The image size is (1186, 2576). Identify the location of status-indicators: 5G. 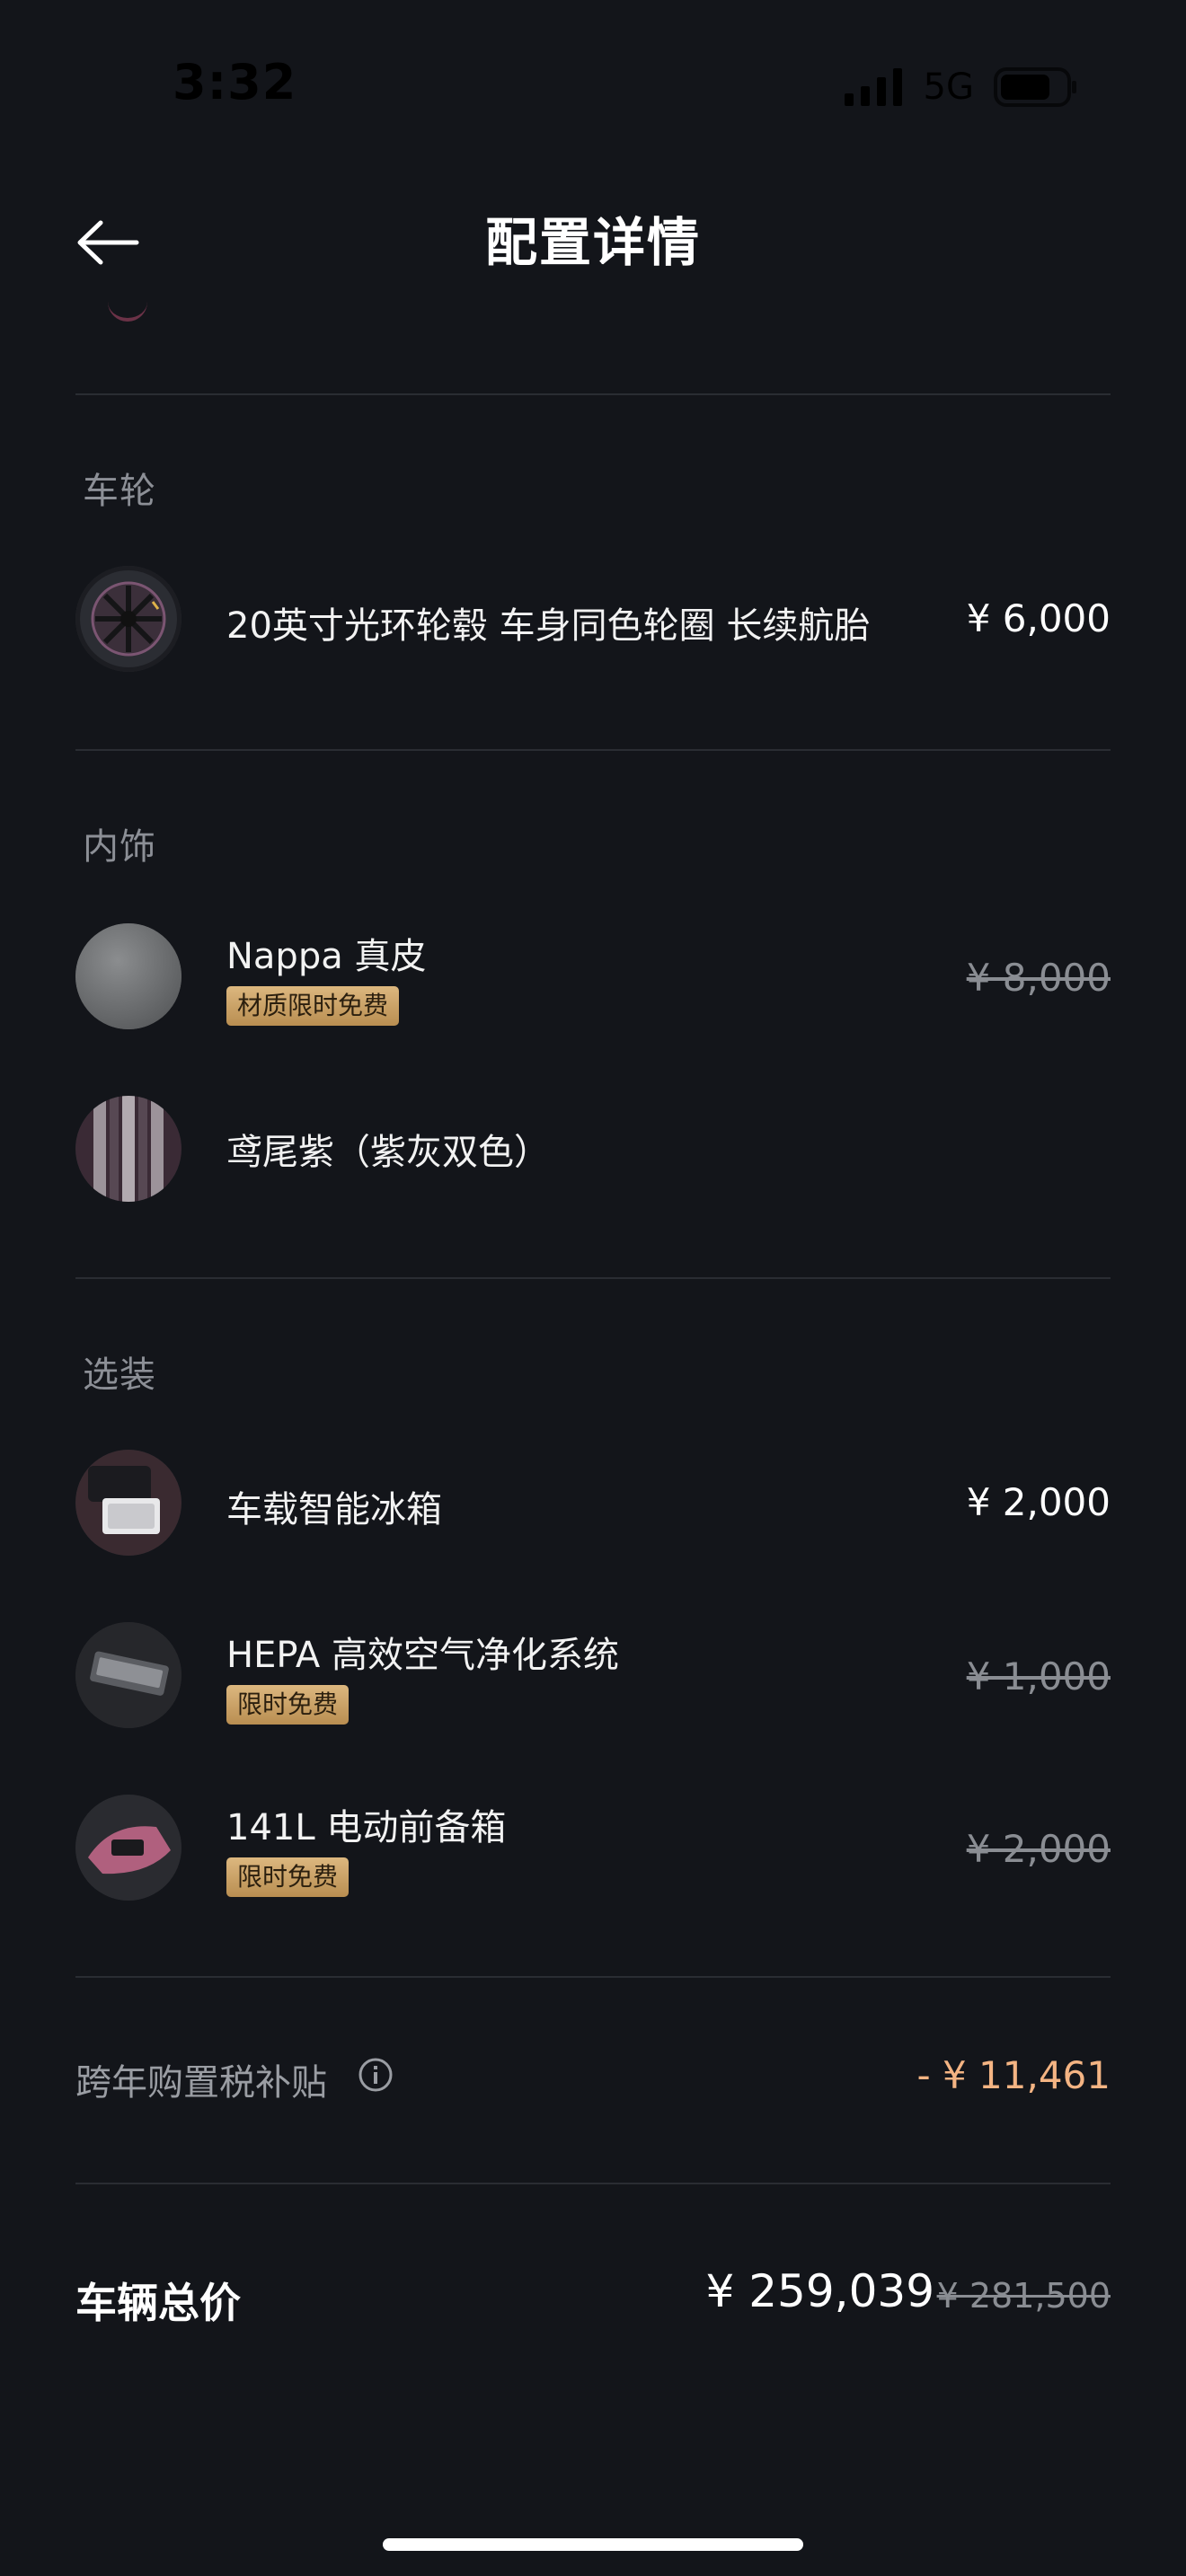
(961, 87).